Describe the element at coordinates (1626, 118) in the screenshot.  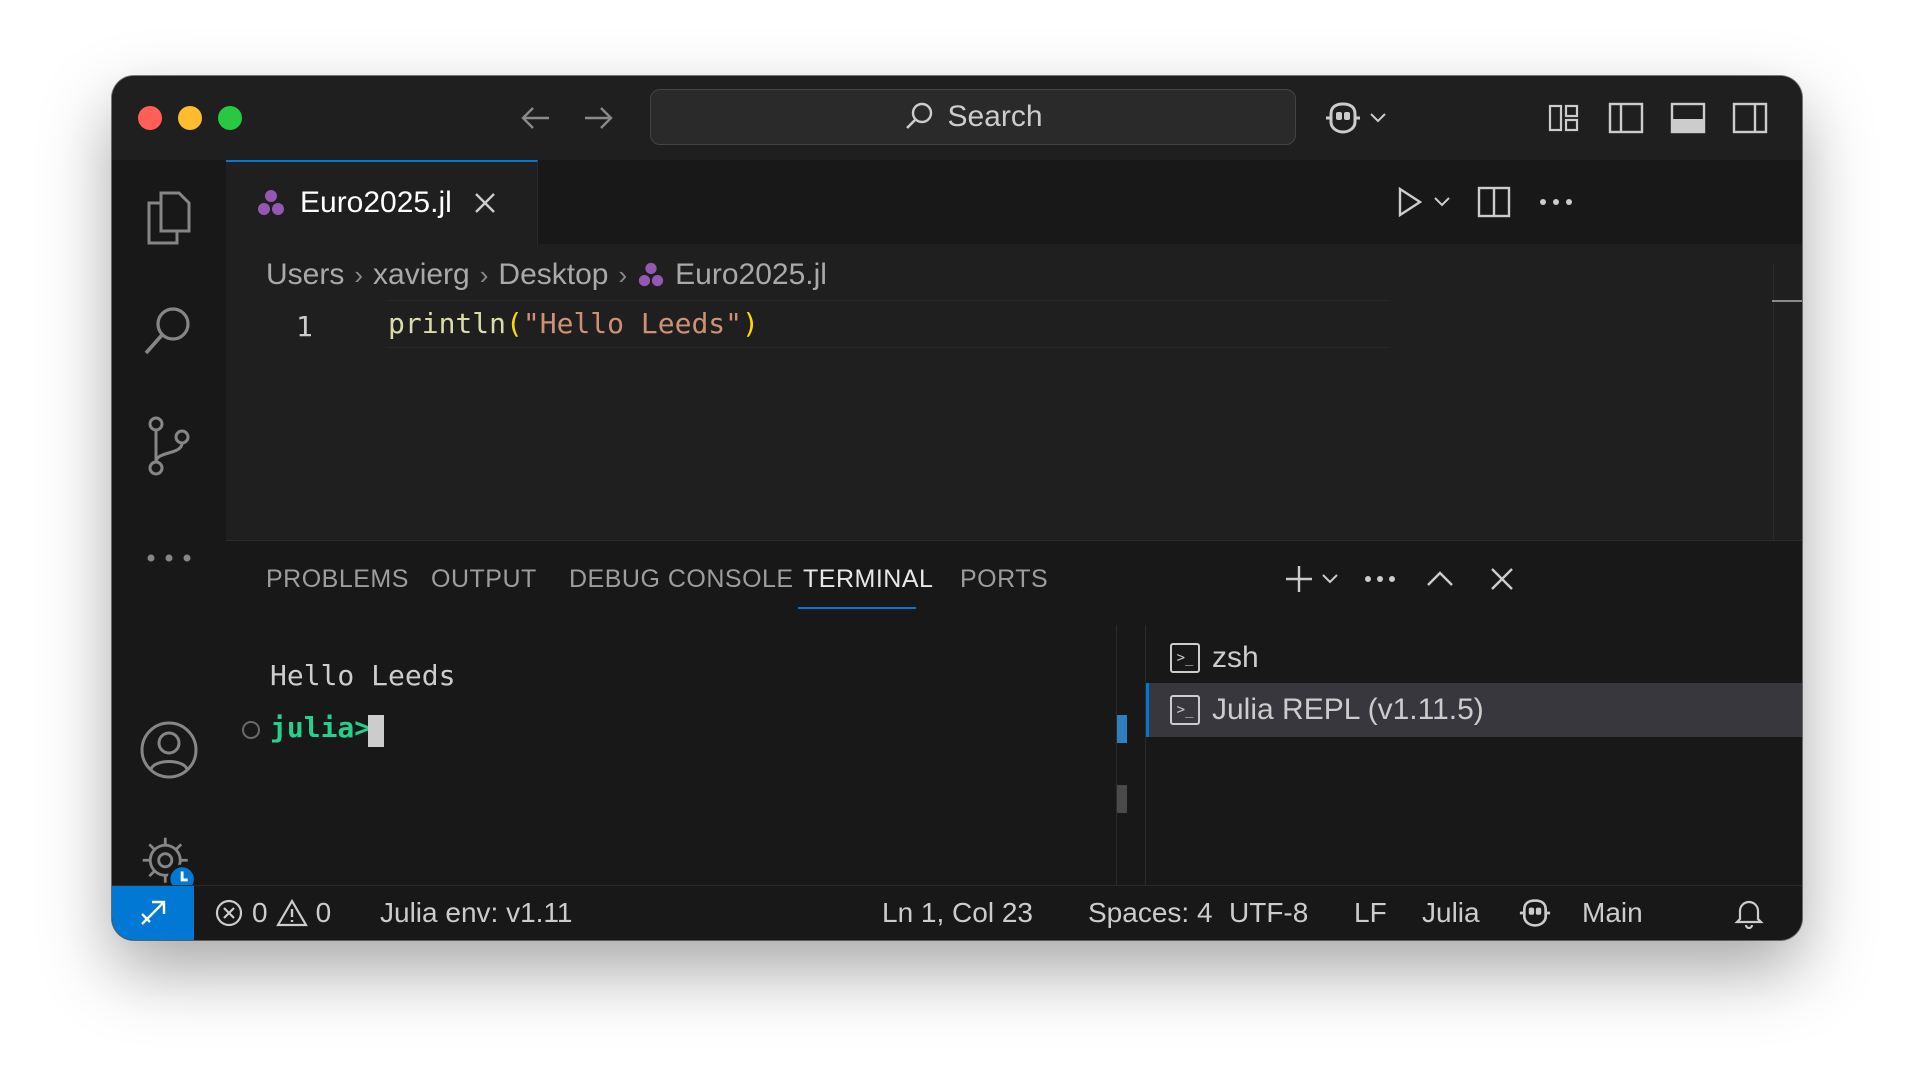
I see `toggle-primary-sidebar-icon` at that location.